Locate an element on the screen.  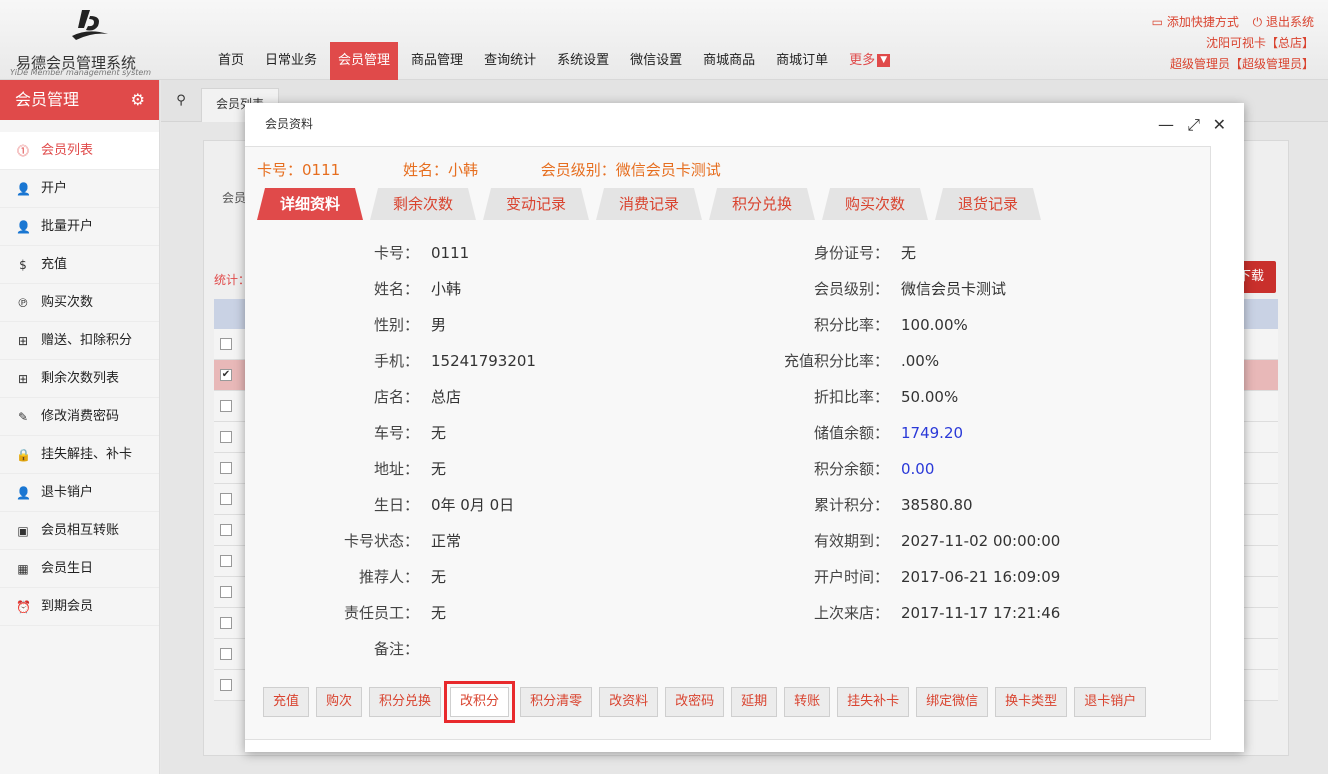
sidebar-item-label: 会员列表 is located at coordinates (67, 150).